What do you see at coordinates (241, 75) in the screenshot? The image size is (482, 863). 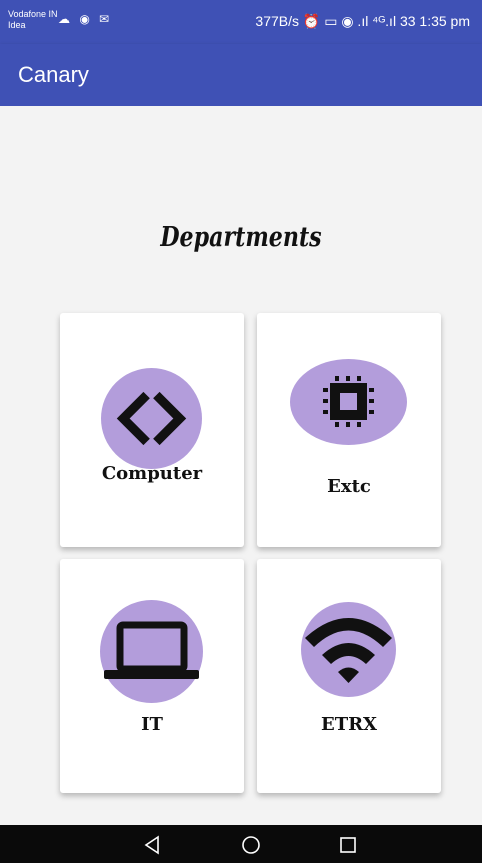 I see `app-bar: Canary` at bounding box center [241, 75].